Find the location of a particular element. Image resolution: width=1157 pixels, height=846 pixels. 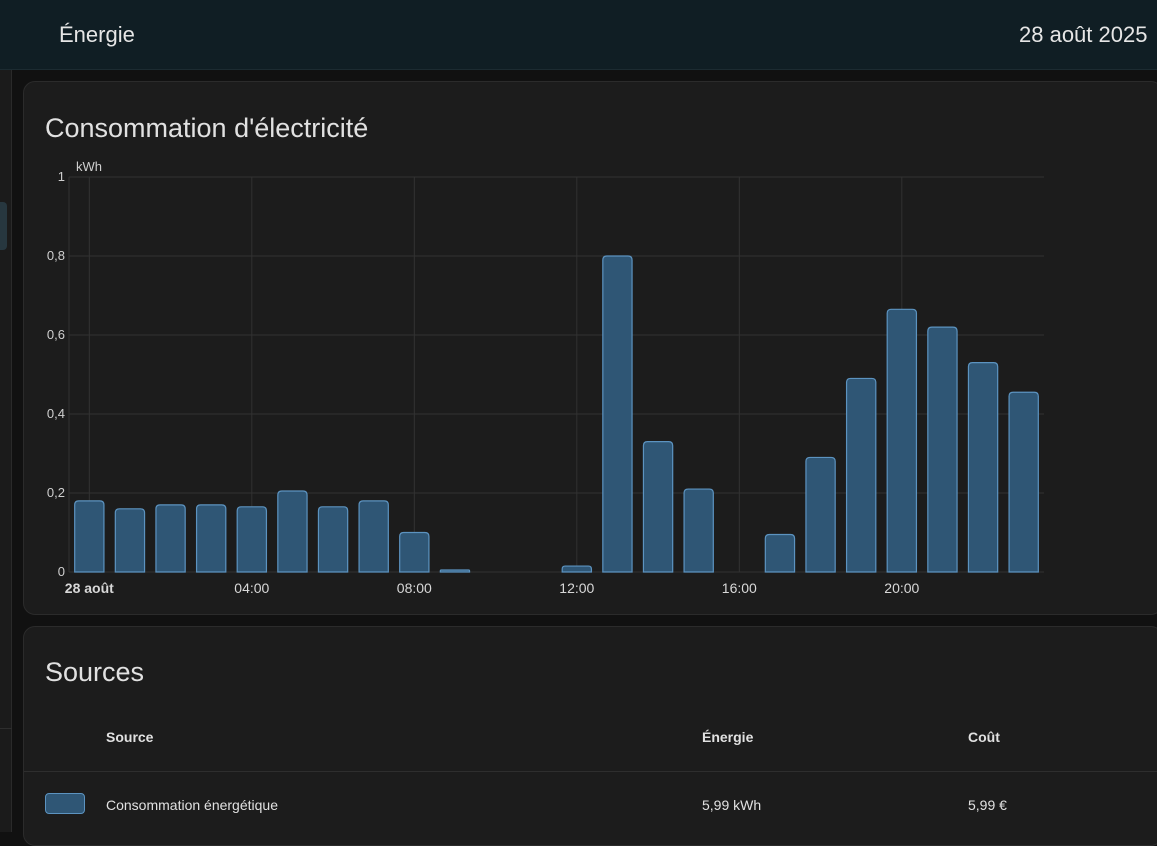

x-tick-label: 12:00 is located at coordinates (576, 588).